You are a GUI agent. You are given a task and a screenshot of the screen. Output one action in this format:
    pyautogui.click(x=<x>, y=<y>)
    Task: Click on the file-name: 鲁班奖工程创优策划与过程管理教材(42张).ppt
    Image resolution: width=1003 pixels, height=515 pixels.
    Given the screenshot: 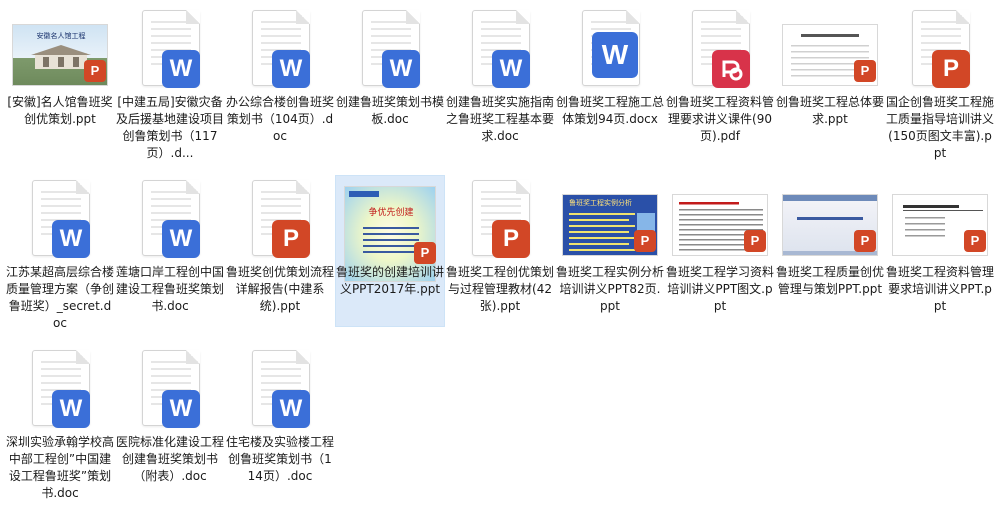 What is the action you would take?
    pyautogui.click(x=500, y=289)
    